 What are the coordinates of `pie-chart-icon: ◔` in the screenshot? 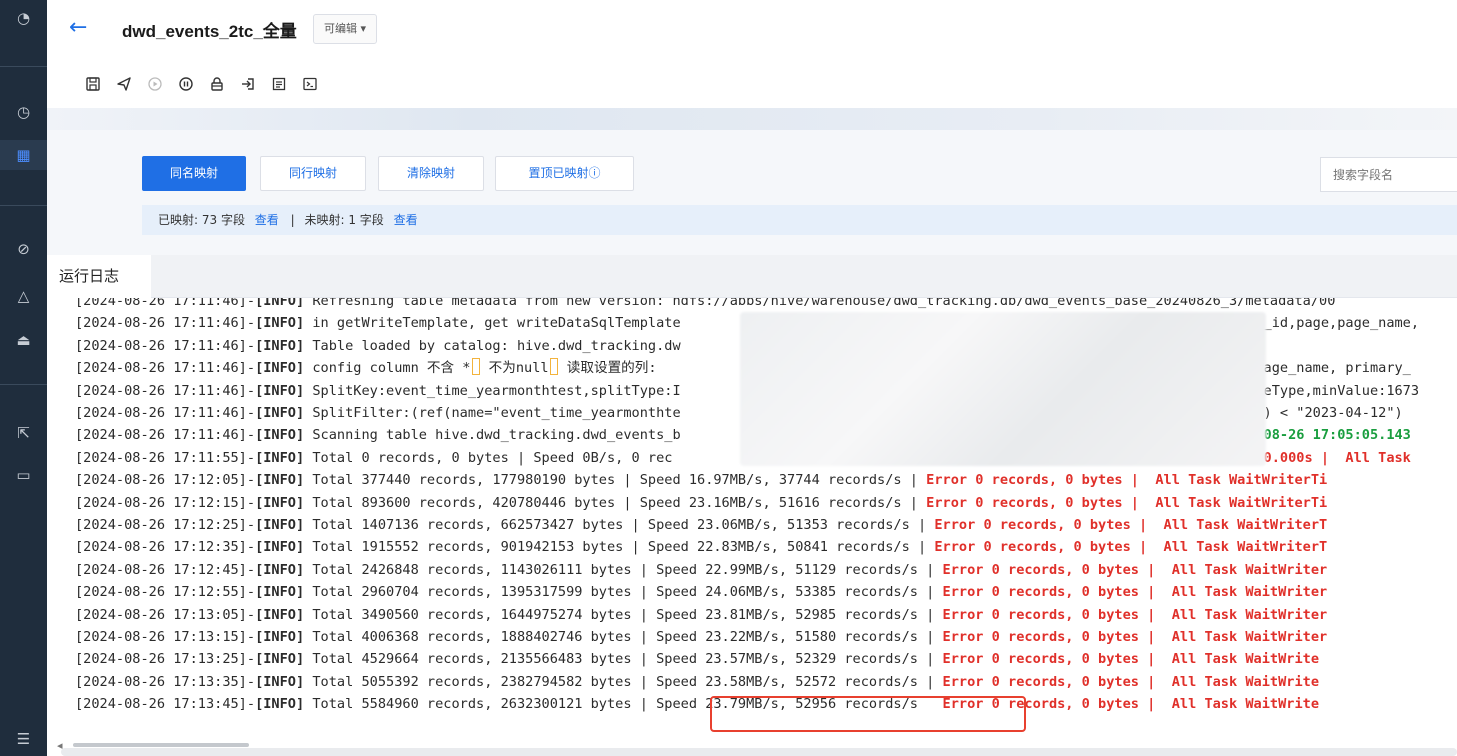 It's located at (23, 18).